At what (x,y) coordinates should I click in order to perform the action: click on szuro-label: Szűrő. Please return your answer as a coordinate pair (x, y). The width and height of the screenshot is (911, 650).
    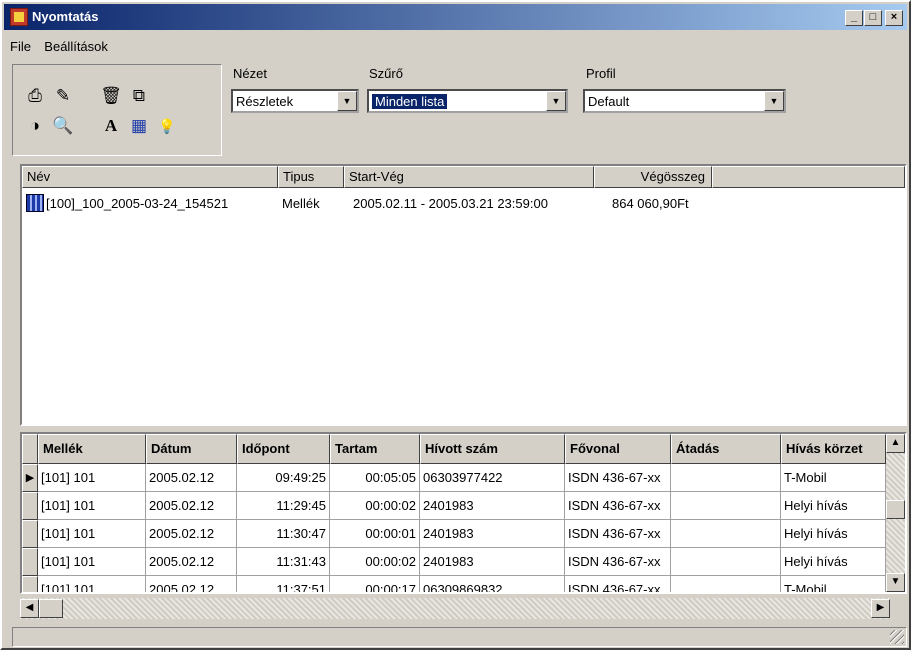
    Looking at the image, I should click on (386, 73).